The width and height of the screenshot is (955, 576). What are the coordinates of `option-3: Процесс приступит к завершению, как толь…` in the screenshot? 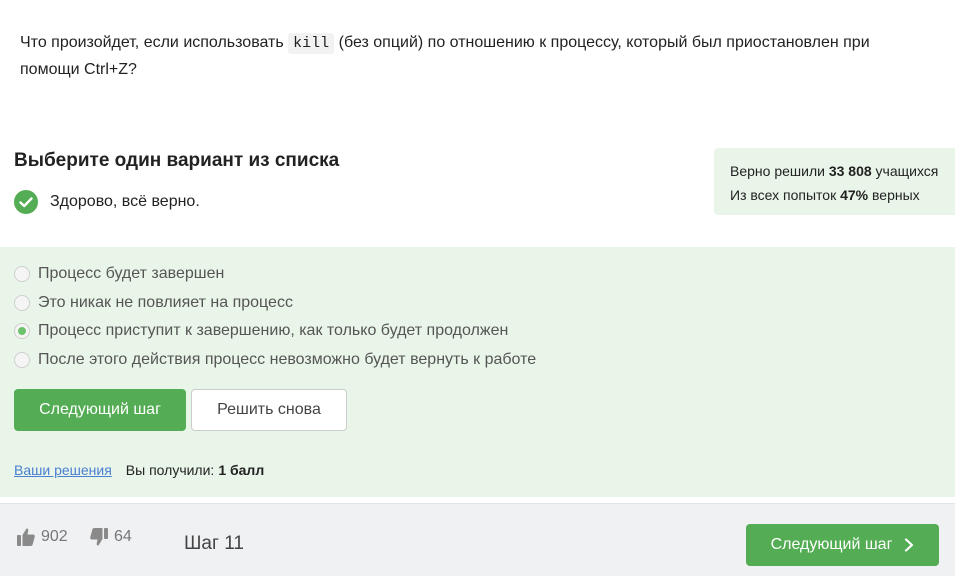 It's located at (261, 331).